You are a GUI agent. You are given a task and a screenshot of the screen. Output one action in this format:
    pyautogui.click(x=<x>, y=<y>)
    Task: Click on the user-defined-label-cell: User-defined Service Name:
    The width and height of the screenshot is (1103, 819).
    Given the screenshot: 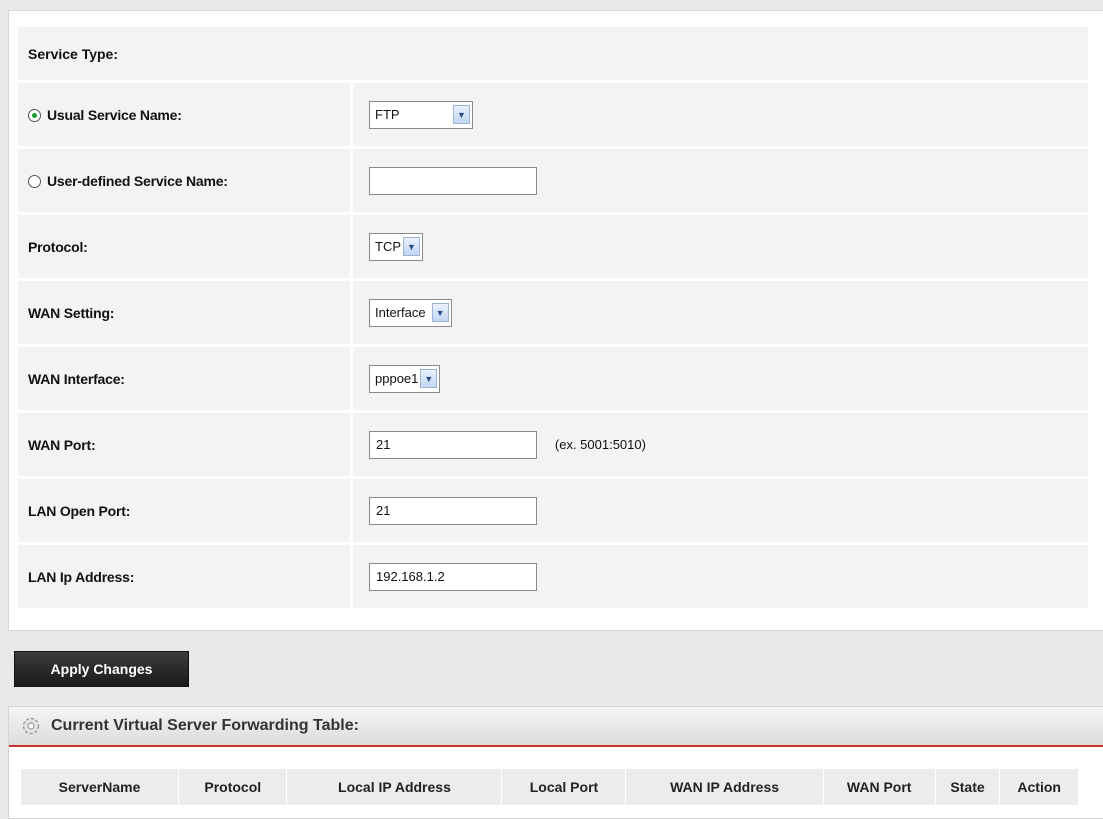 What is the action you would take?
    pyautogui.click(x=184, y=180)
    